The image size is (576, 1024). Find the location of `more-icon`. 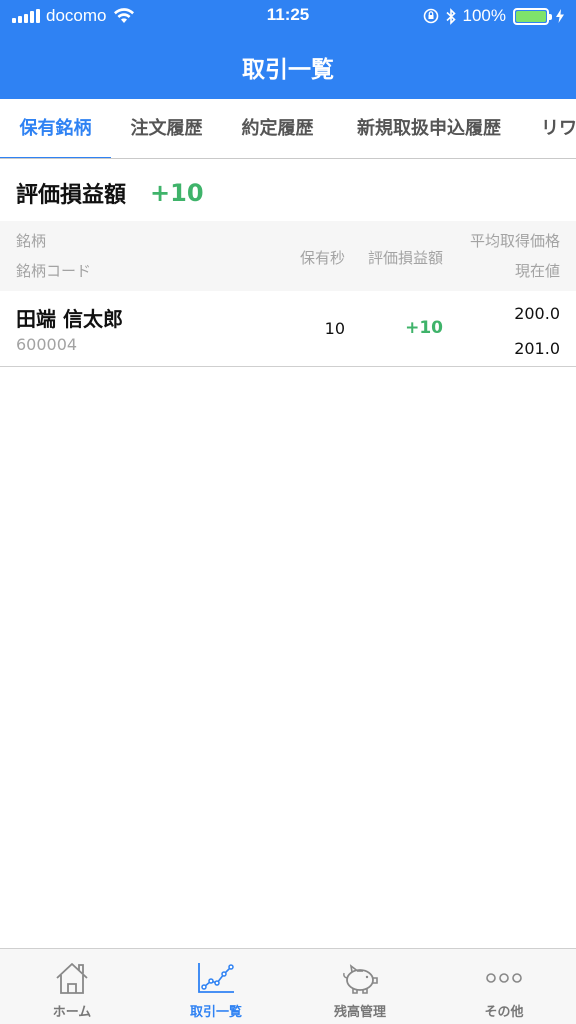

more-icon is located at coordinates (504, 978).